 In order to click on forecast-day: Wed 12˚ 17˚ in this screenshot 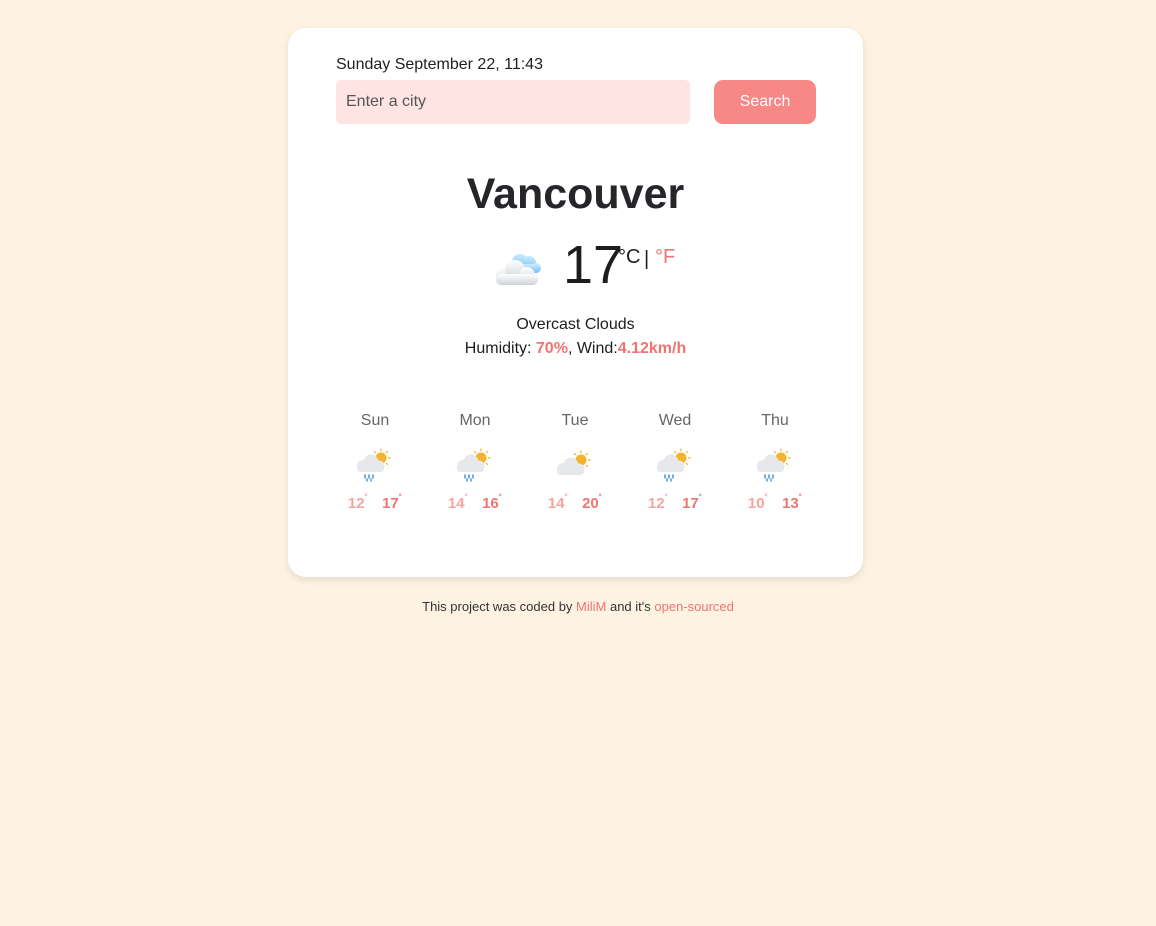, I will do `click(675, 477)`.